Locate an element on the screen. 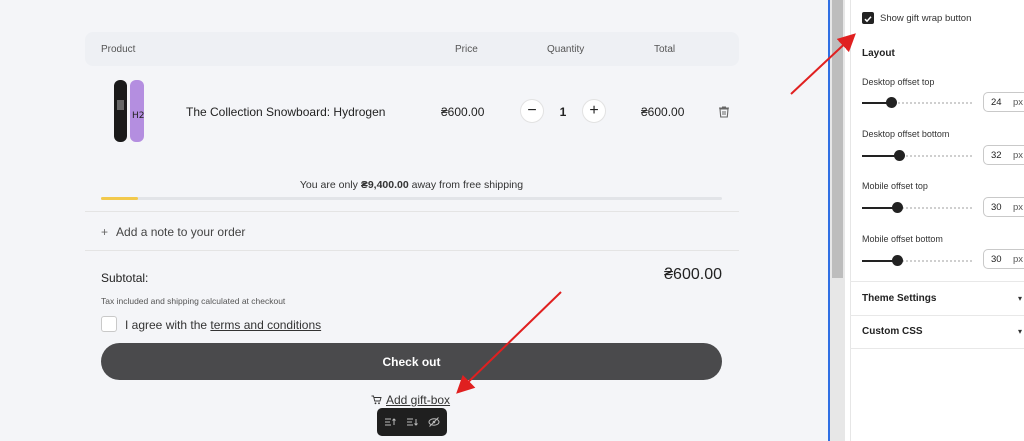 The image size is (1024, 441). shipping-progress-fill is located at coordinates (120, 198).